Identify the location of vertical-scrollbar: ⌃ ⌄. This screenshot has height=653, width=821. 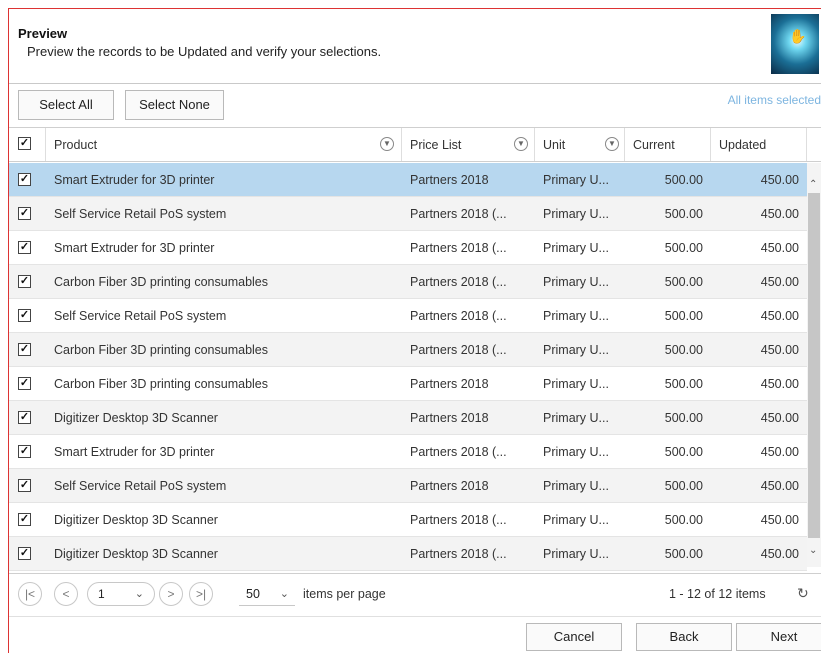
(814, 365).